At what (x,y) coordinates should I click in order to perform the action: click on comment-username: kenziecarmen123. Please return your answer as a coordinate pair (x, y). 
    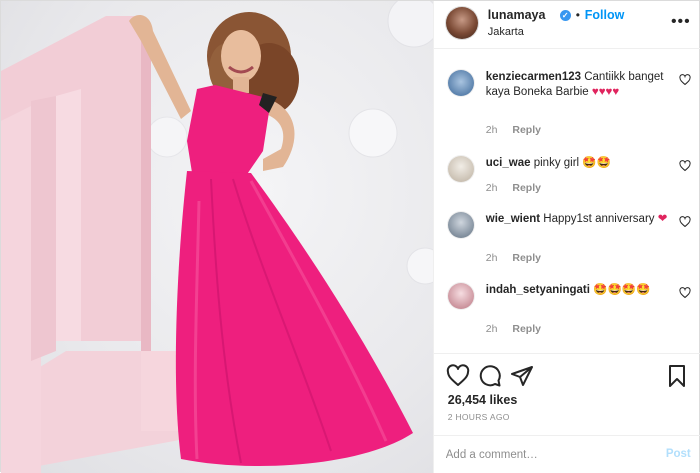
    Looking at the image, I should click on (533, 77).